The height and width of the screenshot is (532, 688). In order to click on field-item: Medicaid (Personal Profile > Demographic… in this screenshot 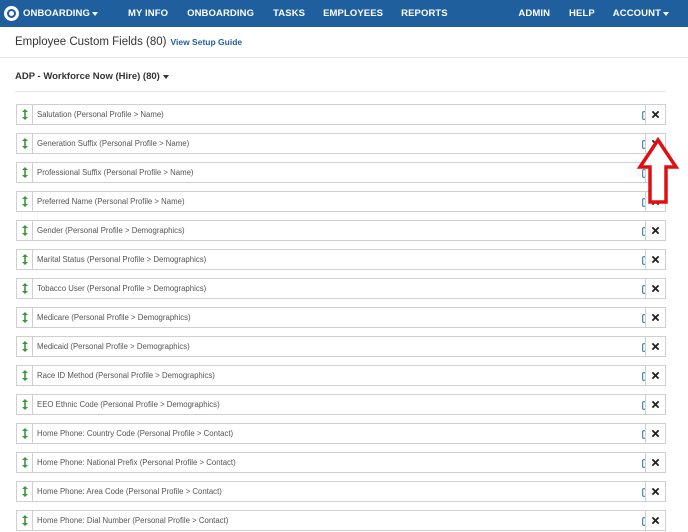, I will do `click(346, 346)`.